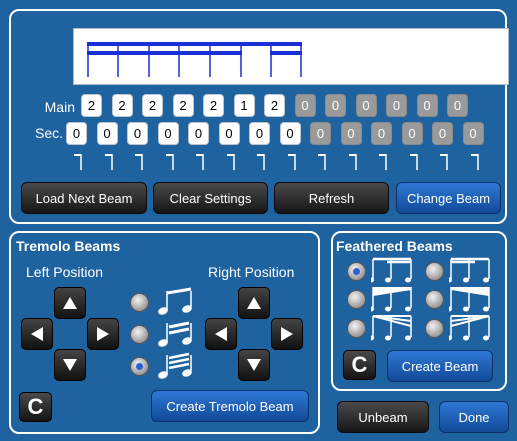 The width and height of the screenshot is (517, 441). What do you see at coordinates (244, 105) in the screenshot?
I see `main-beam-count-field: 1` at bounding box center [244, 105].